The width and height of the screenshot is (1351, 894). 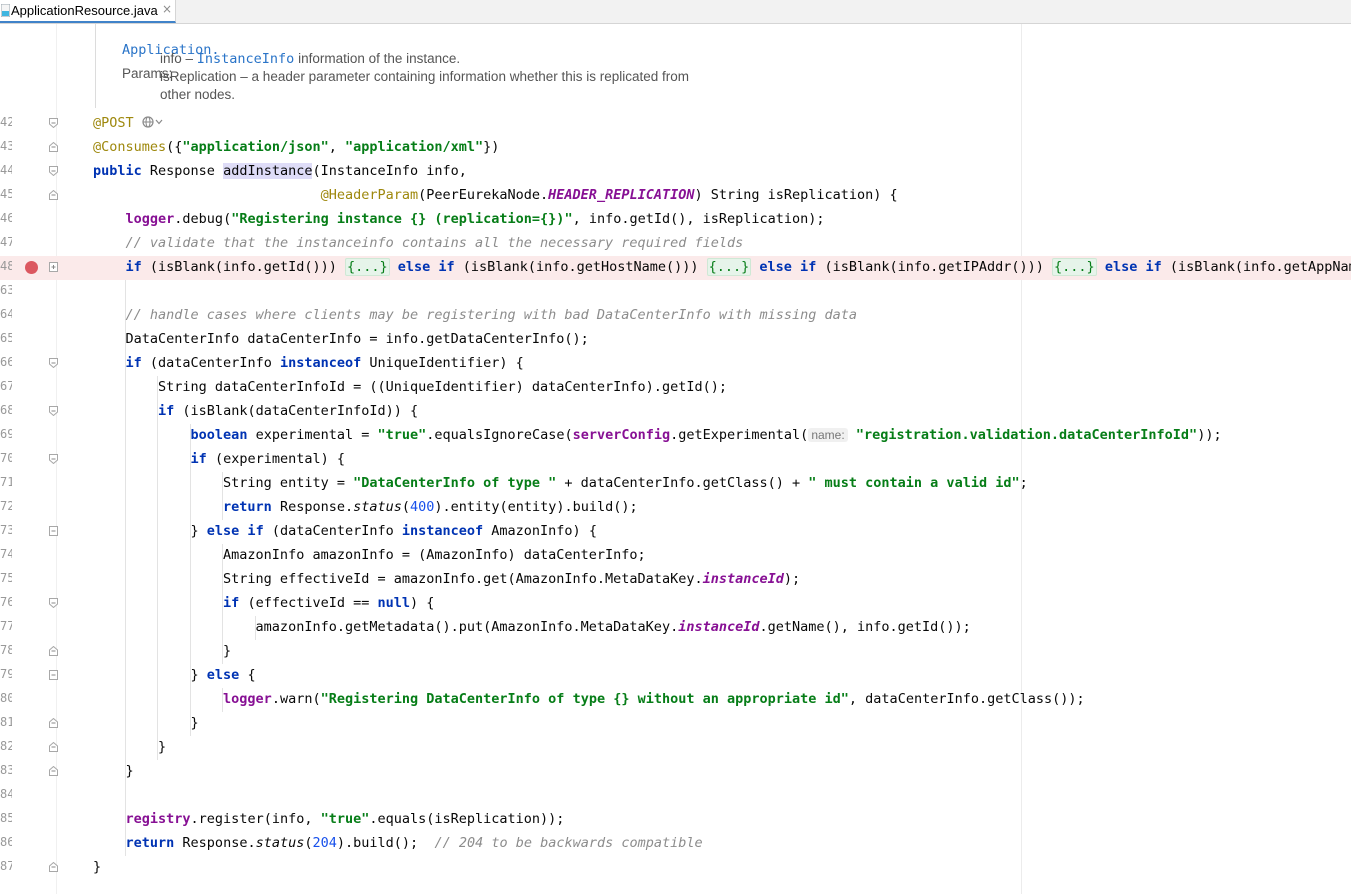 What do you see at coordinates (6, 866) in the screenshot?
I see `line-number: 87` at bounding box center [6, 866].